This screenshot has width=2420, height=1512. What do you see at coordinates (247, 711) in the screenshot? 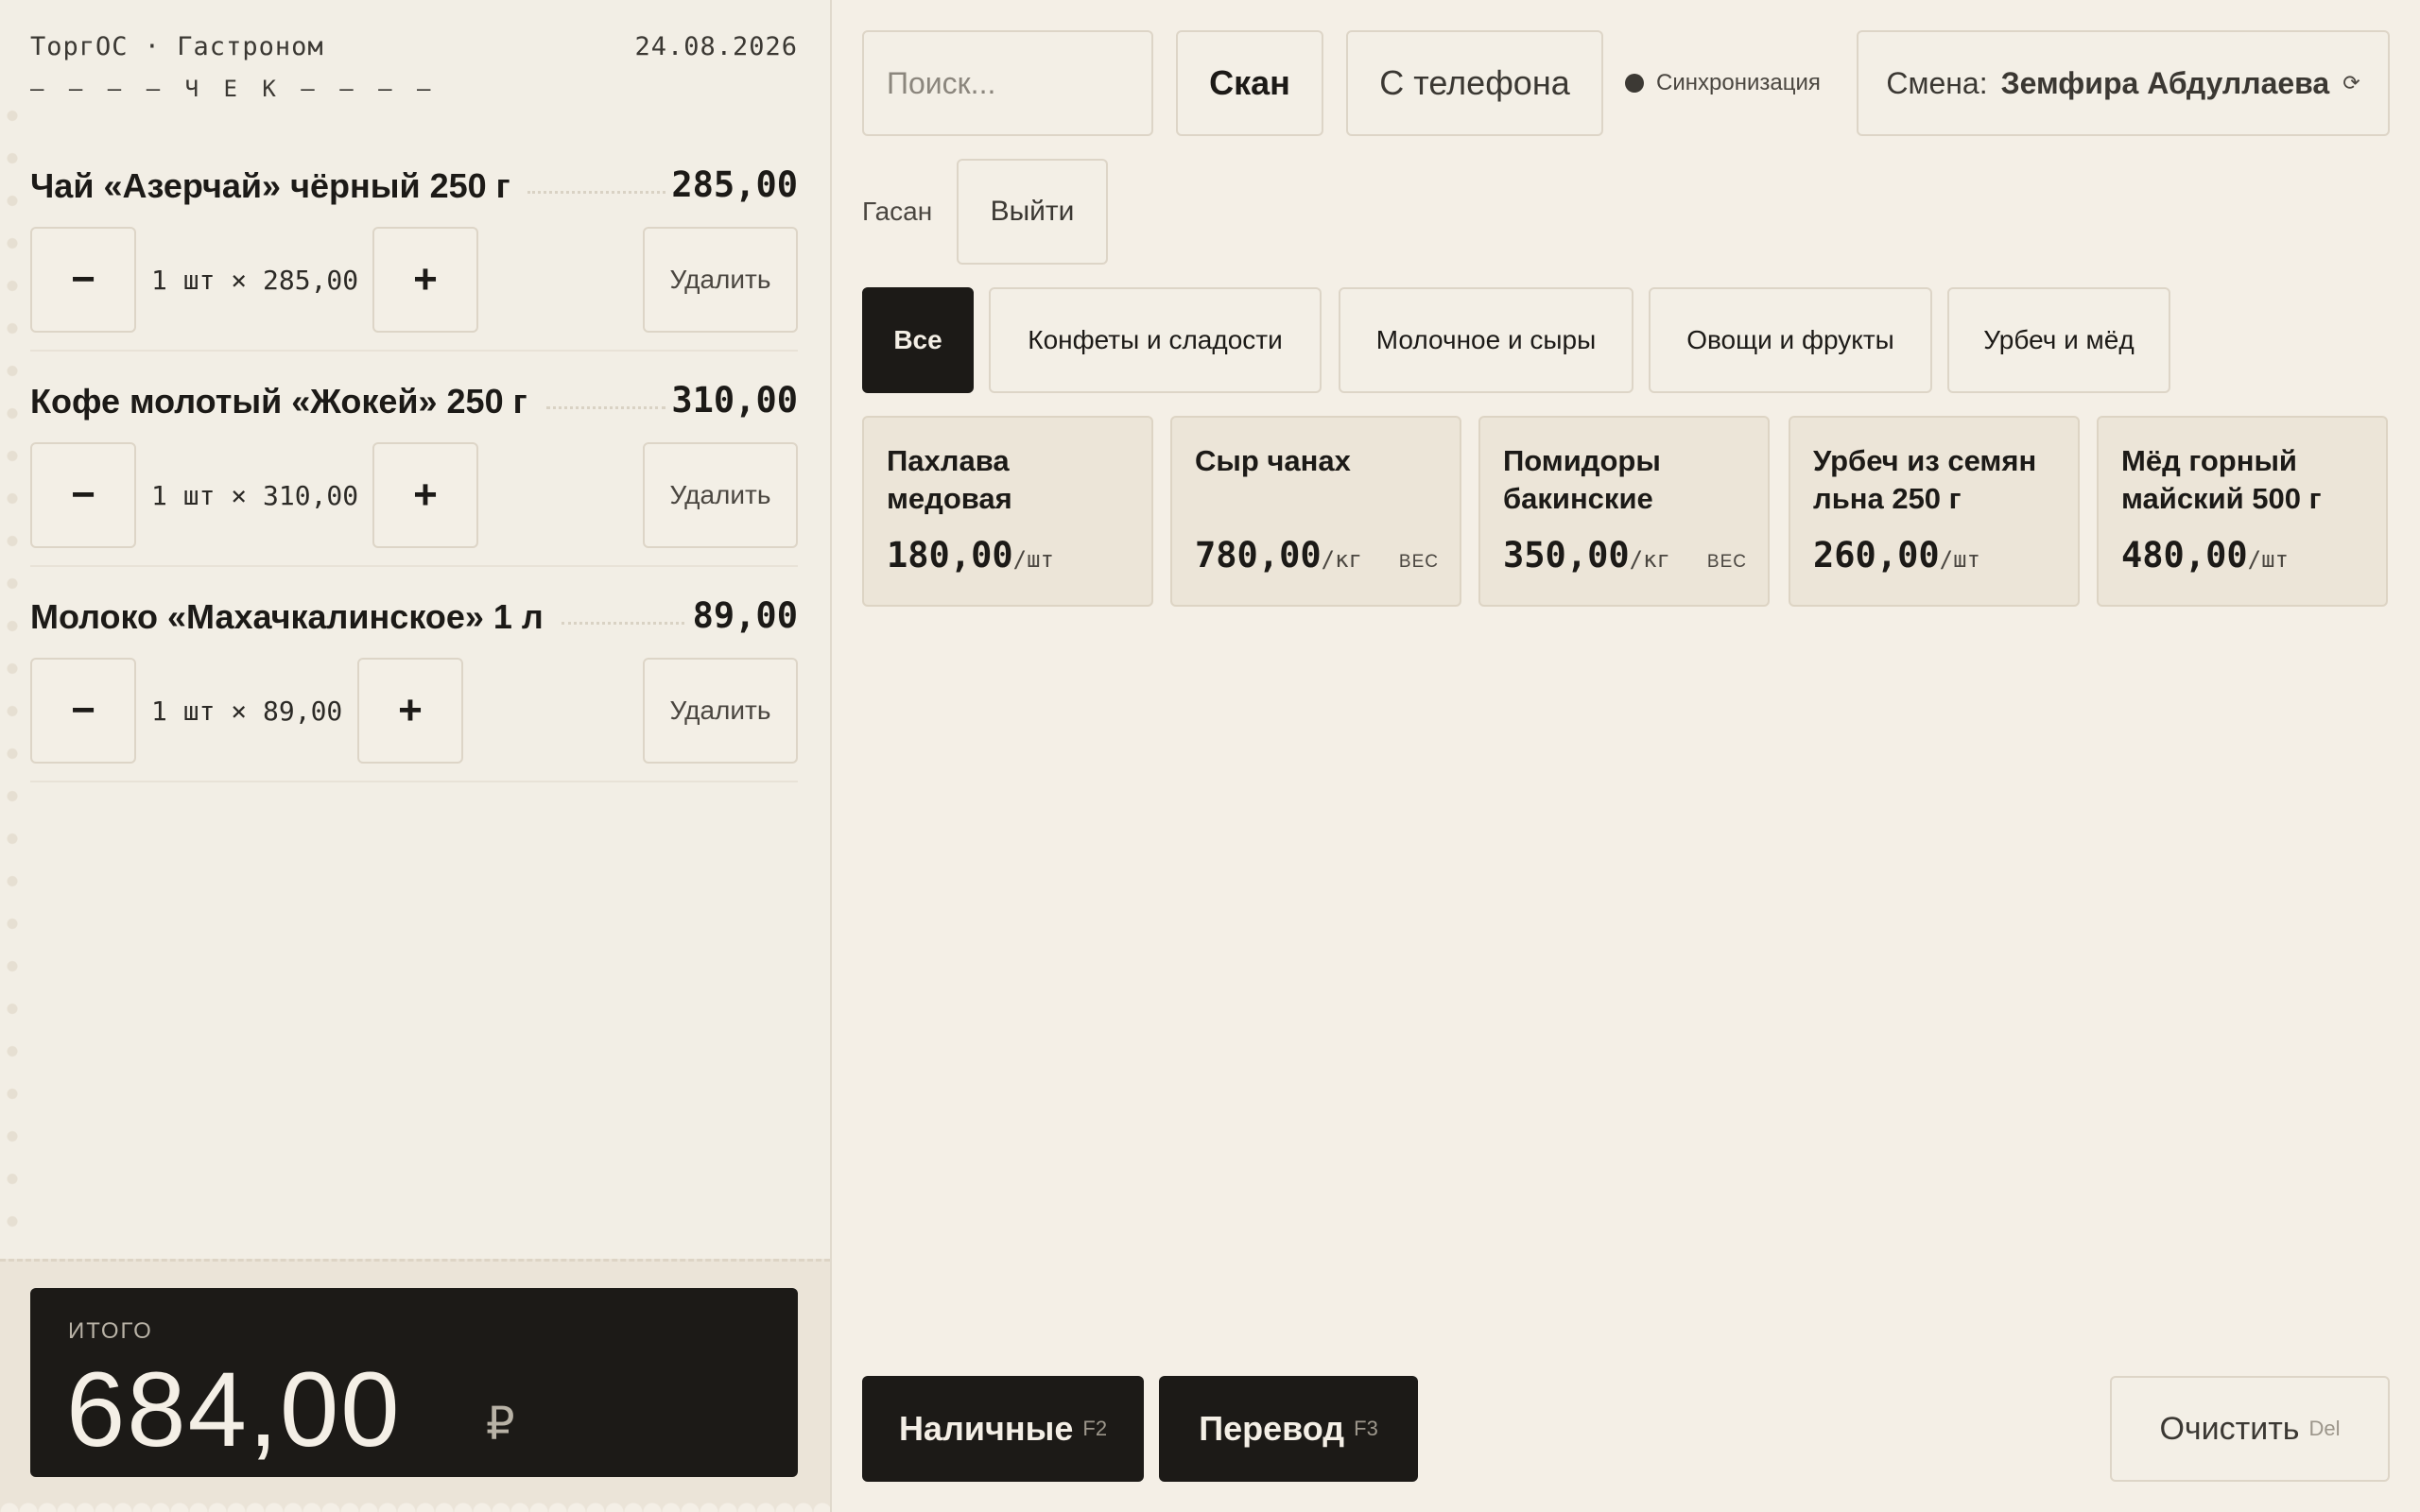
I see `item-quantity: 1 шт × 89,00` at bounding box center [247, 711].